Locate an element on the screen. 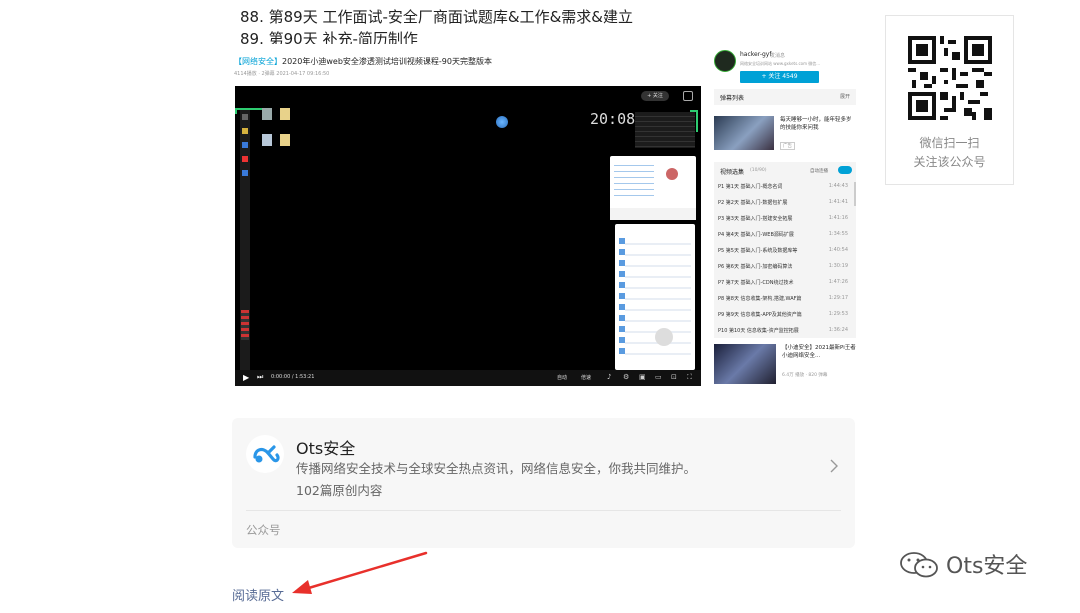 The height and width of the screenshot is (613, 1080). ad-thumbnail is located at coordinates (744, 133).